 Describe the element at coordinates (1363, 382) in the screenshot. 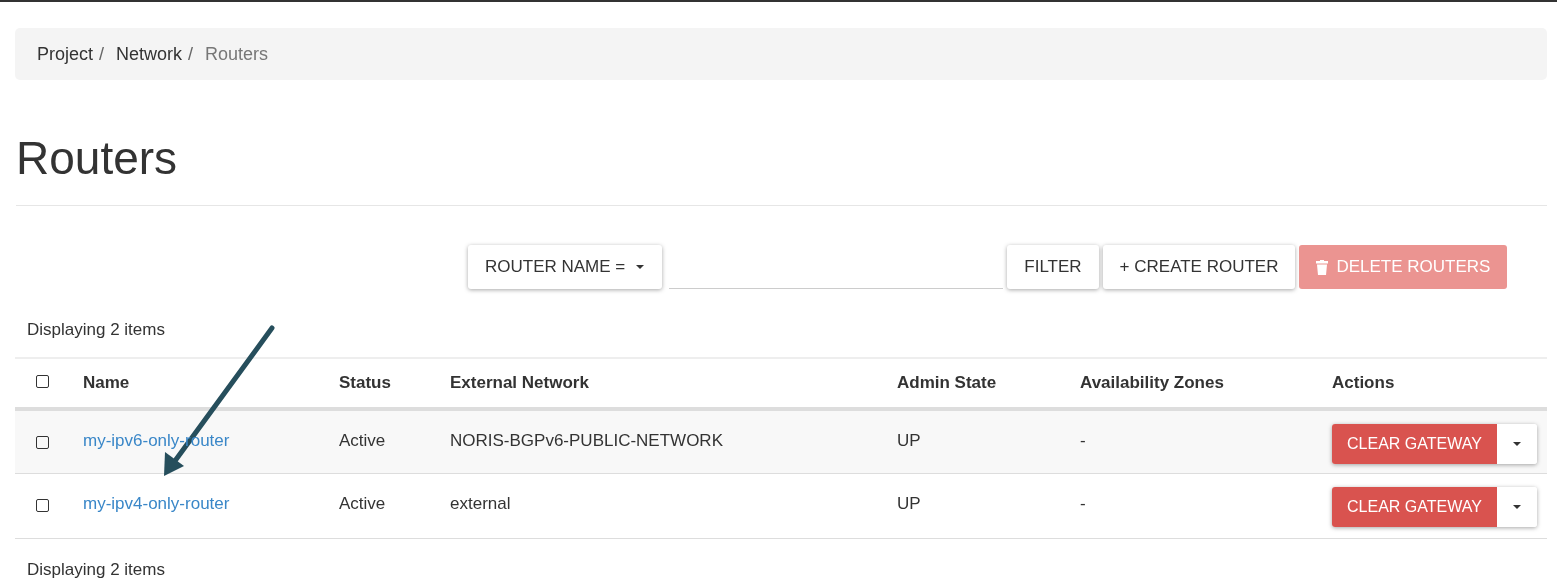

I see `column-header: Actions` at that location.